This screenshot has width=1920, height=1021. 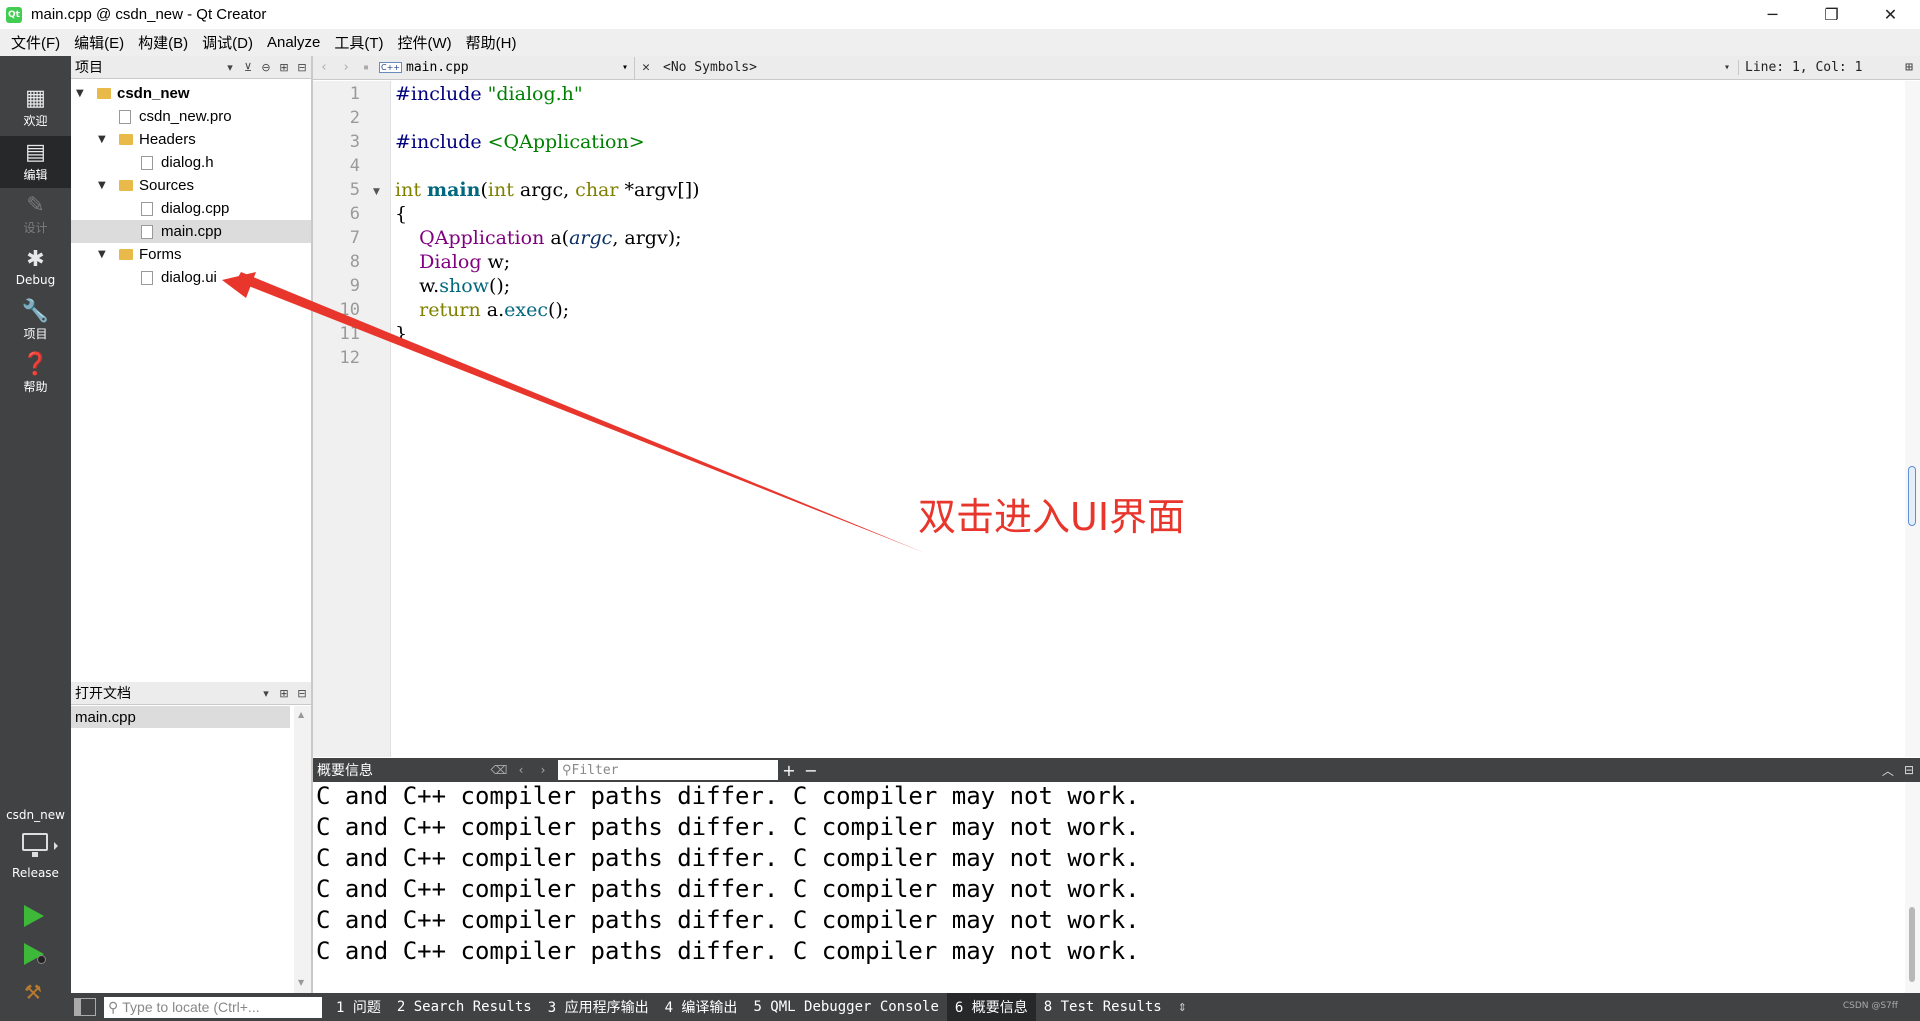 What do you see at coordinates (598, 1007) in the screenshot?
I see `tab-application-output: 3 应用程序输出` at bounding box center [598, 1007].